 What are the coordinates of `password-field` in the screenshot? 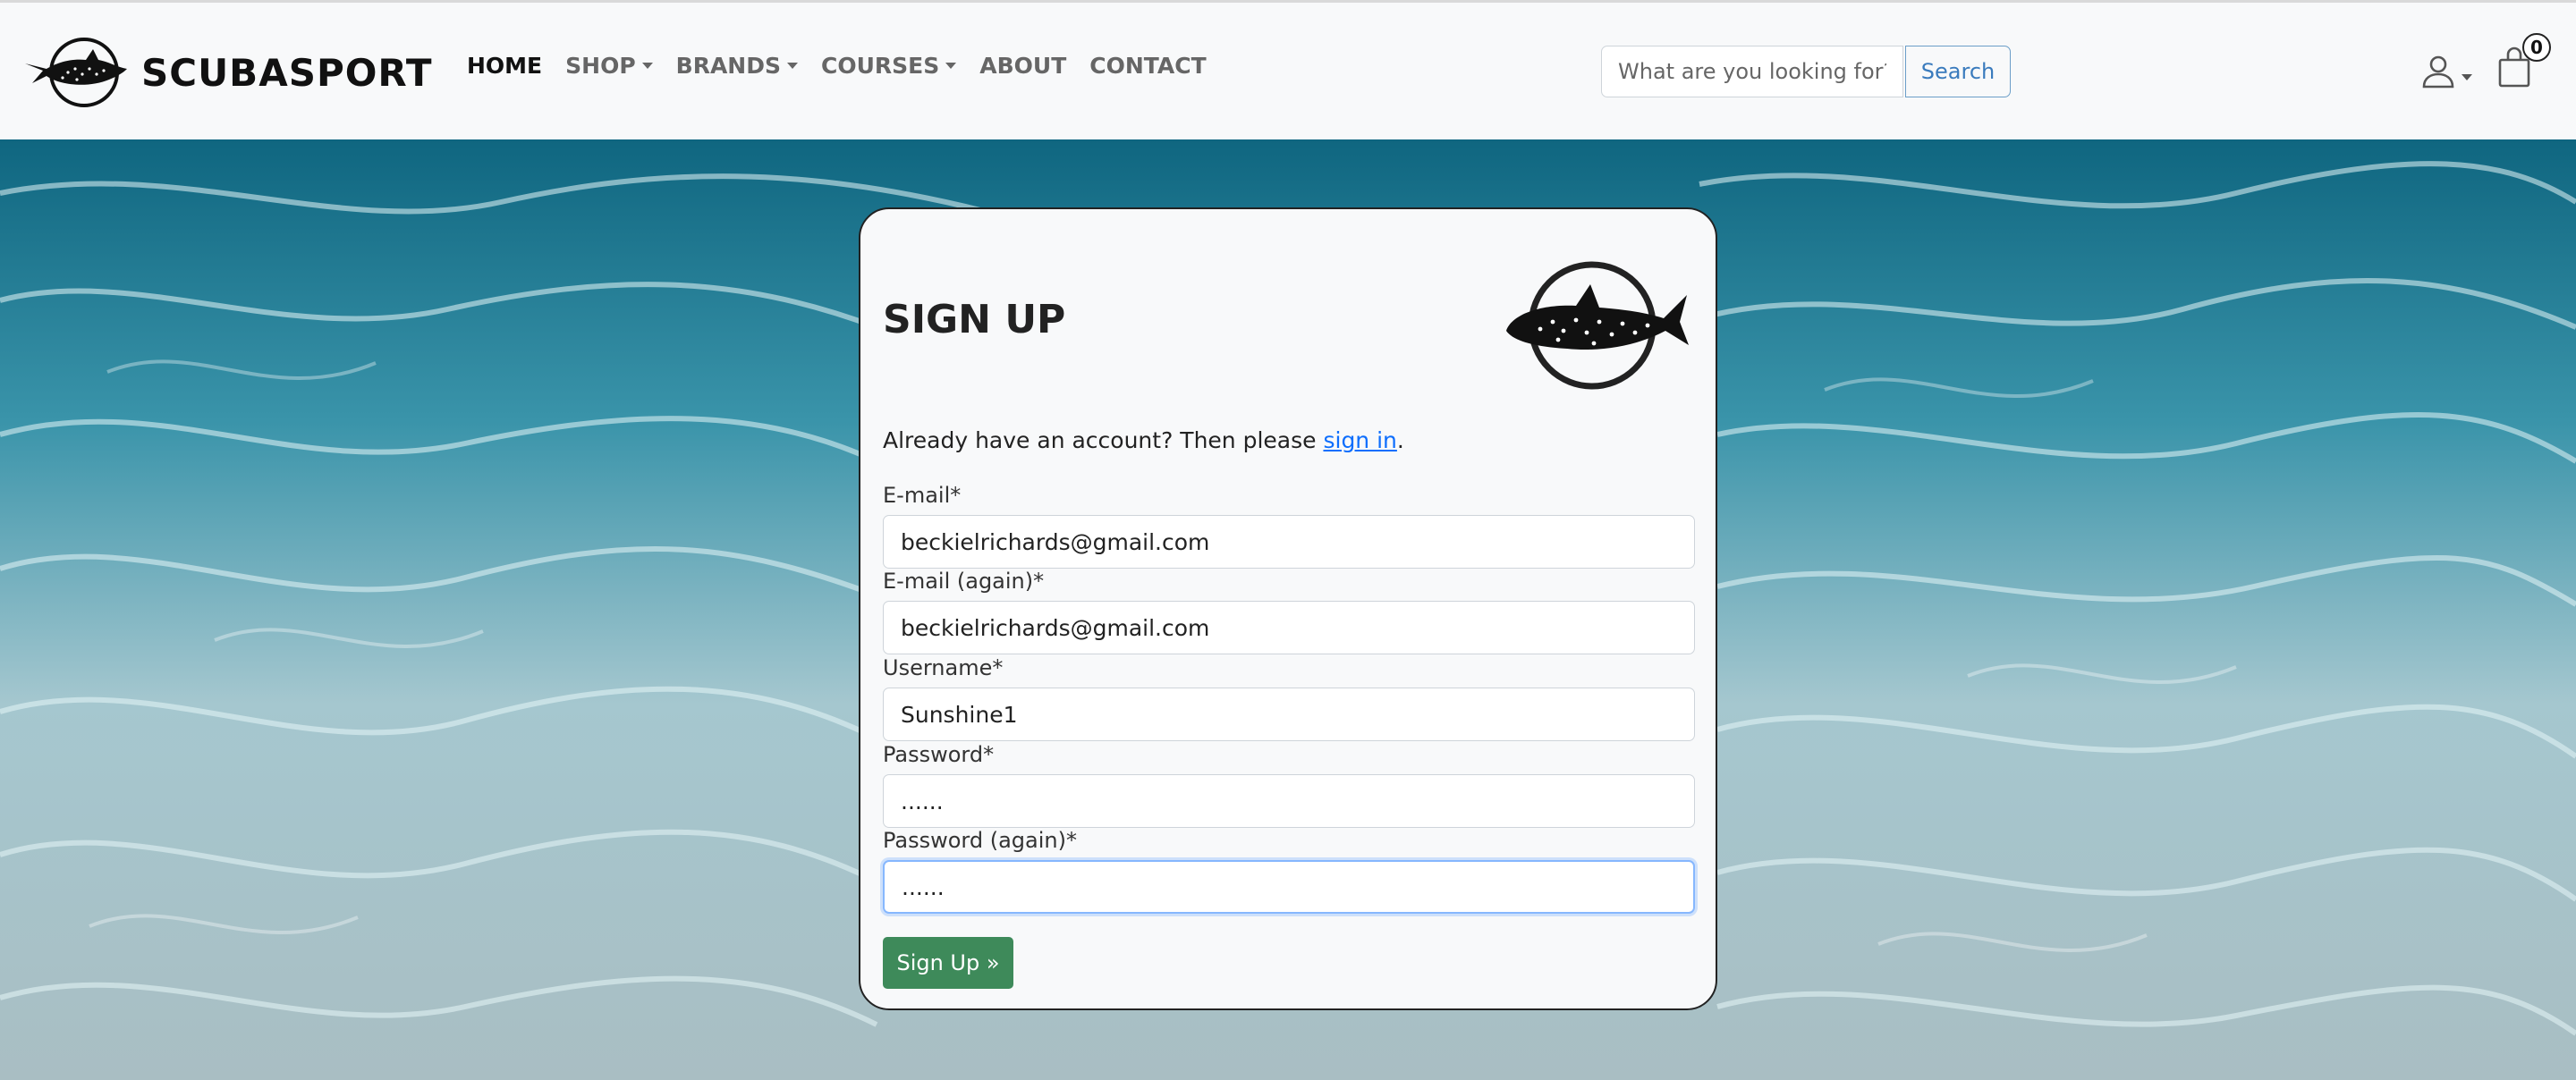 It's located at (1289, 801).